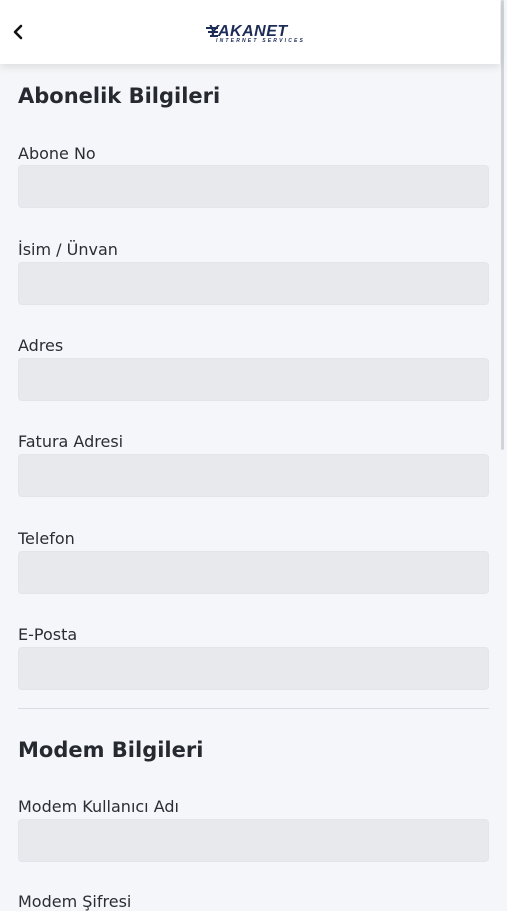 This screenshot has width=507, height=911. I want to click on modem-username-label: Modem Kullanıcı Adı, so click(98, 806).